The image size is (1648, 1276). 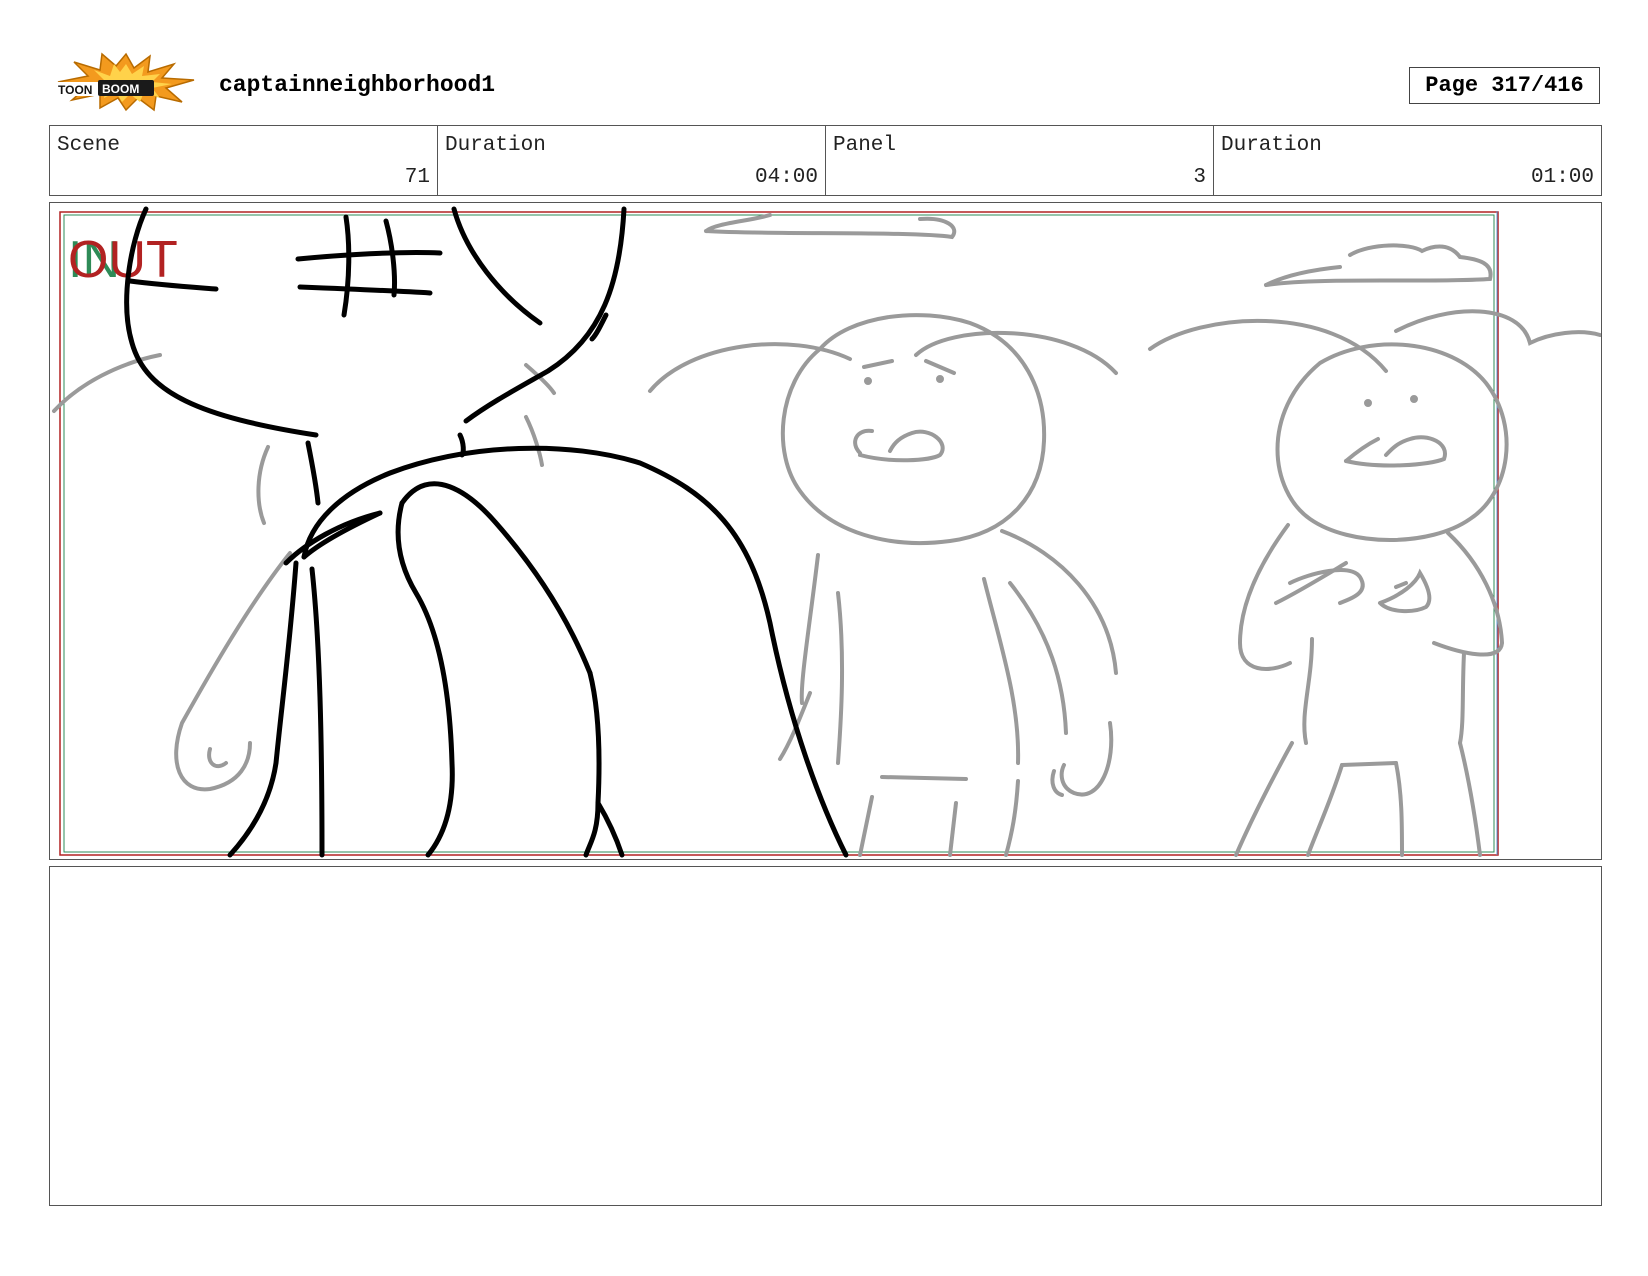 I want to click on panel-duration-cell: Duration 01:00, so click(x=1407, y=160).